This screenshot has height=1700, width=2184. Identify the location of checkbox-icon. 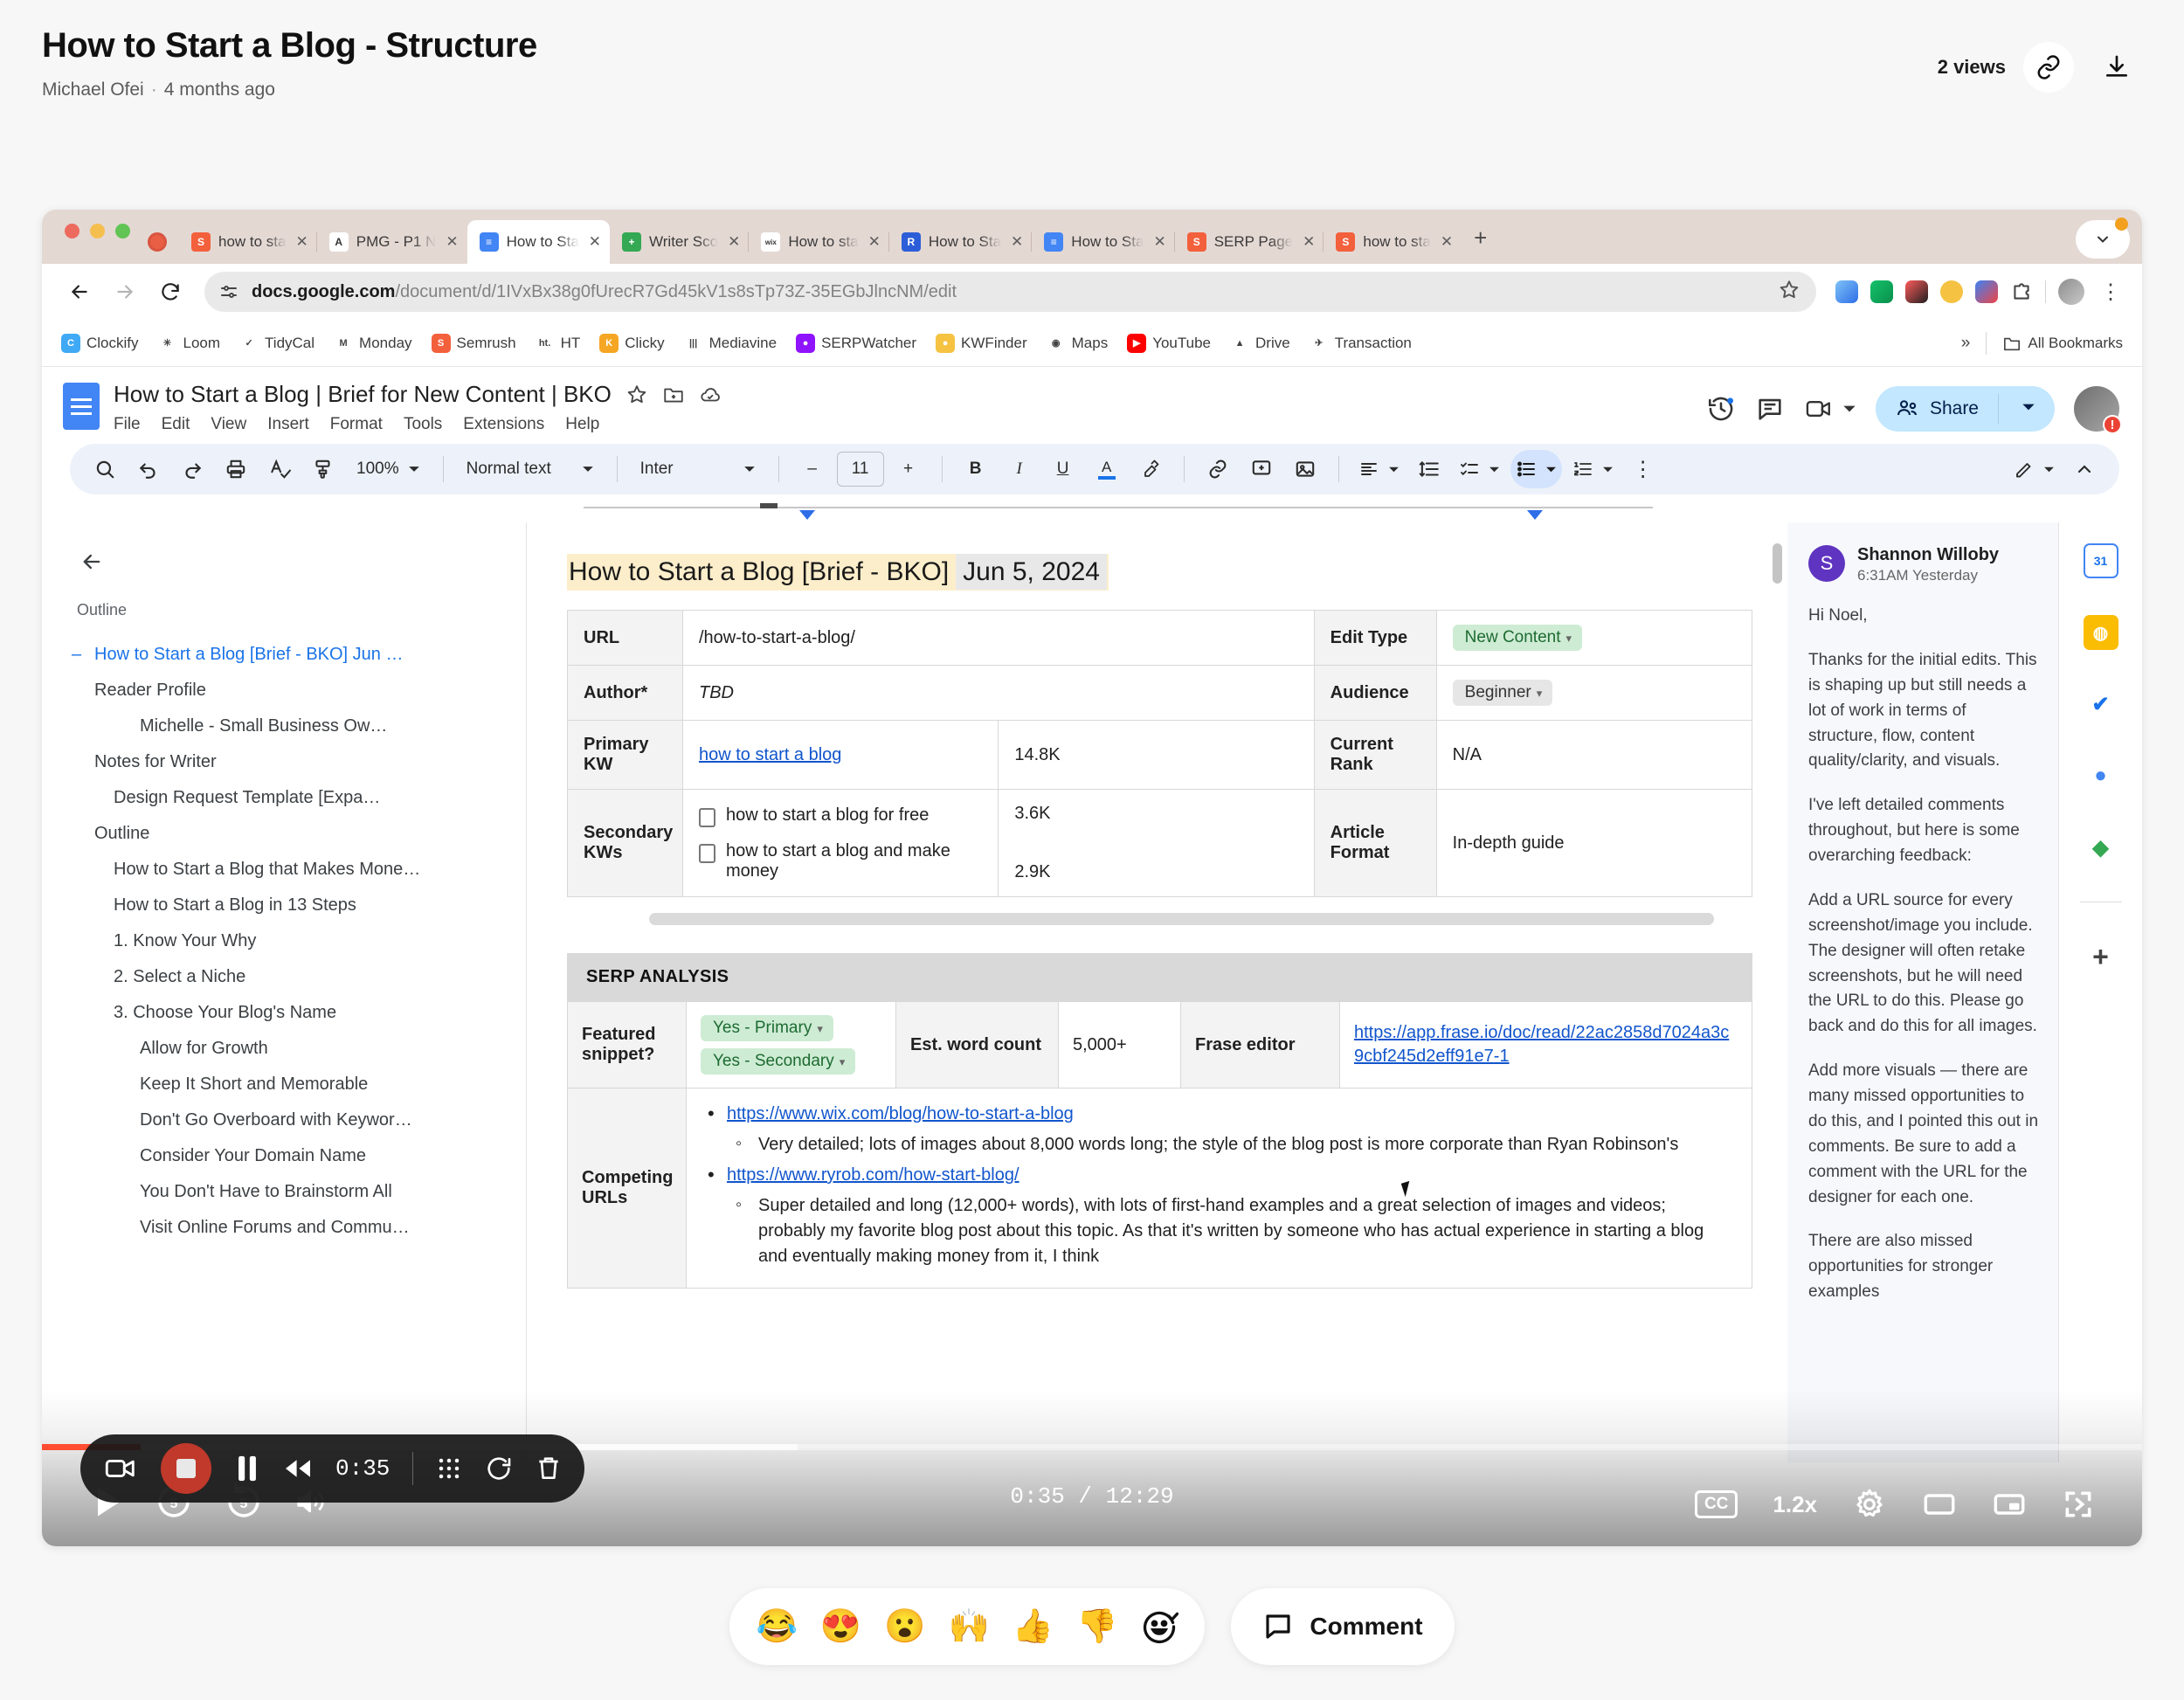
(707, 817).